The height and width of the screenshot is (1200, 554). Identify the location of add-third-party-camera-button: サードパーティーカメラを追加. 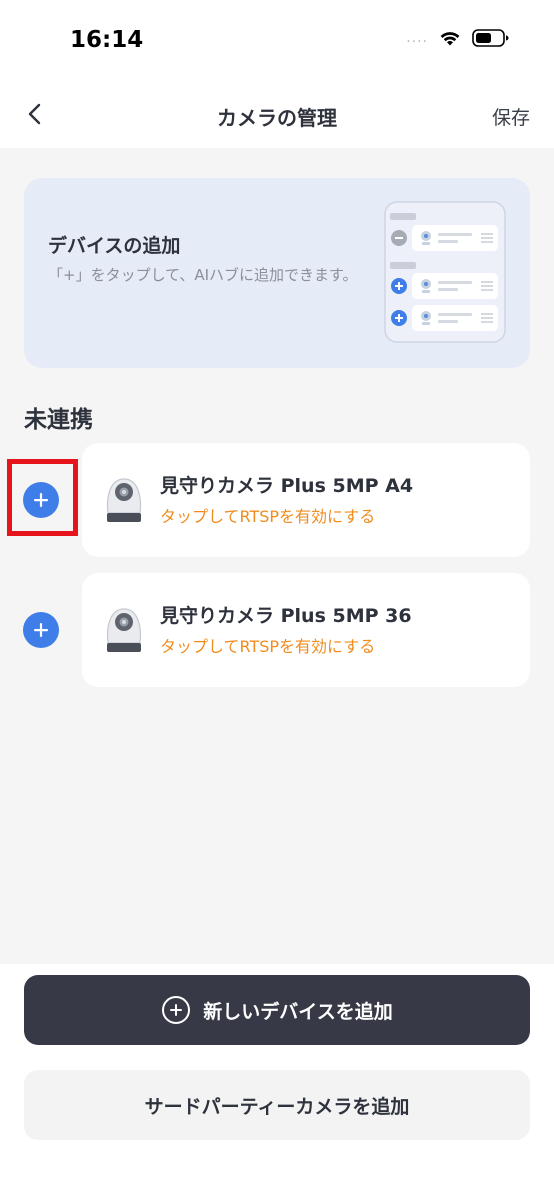
(277, 1105).